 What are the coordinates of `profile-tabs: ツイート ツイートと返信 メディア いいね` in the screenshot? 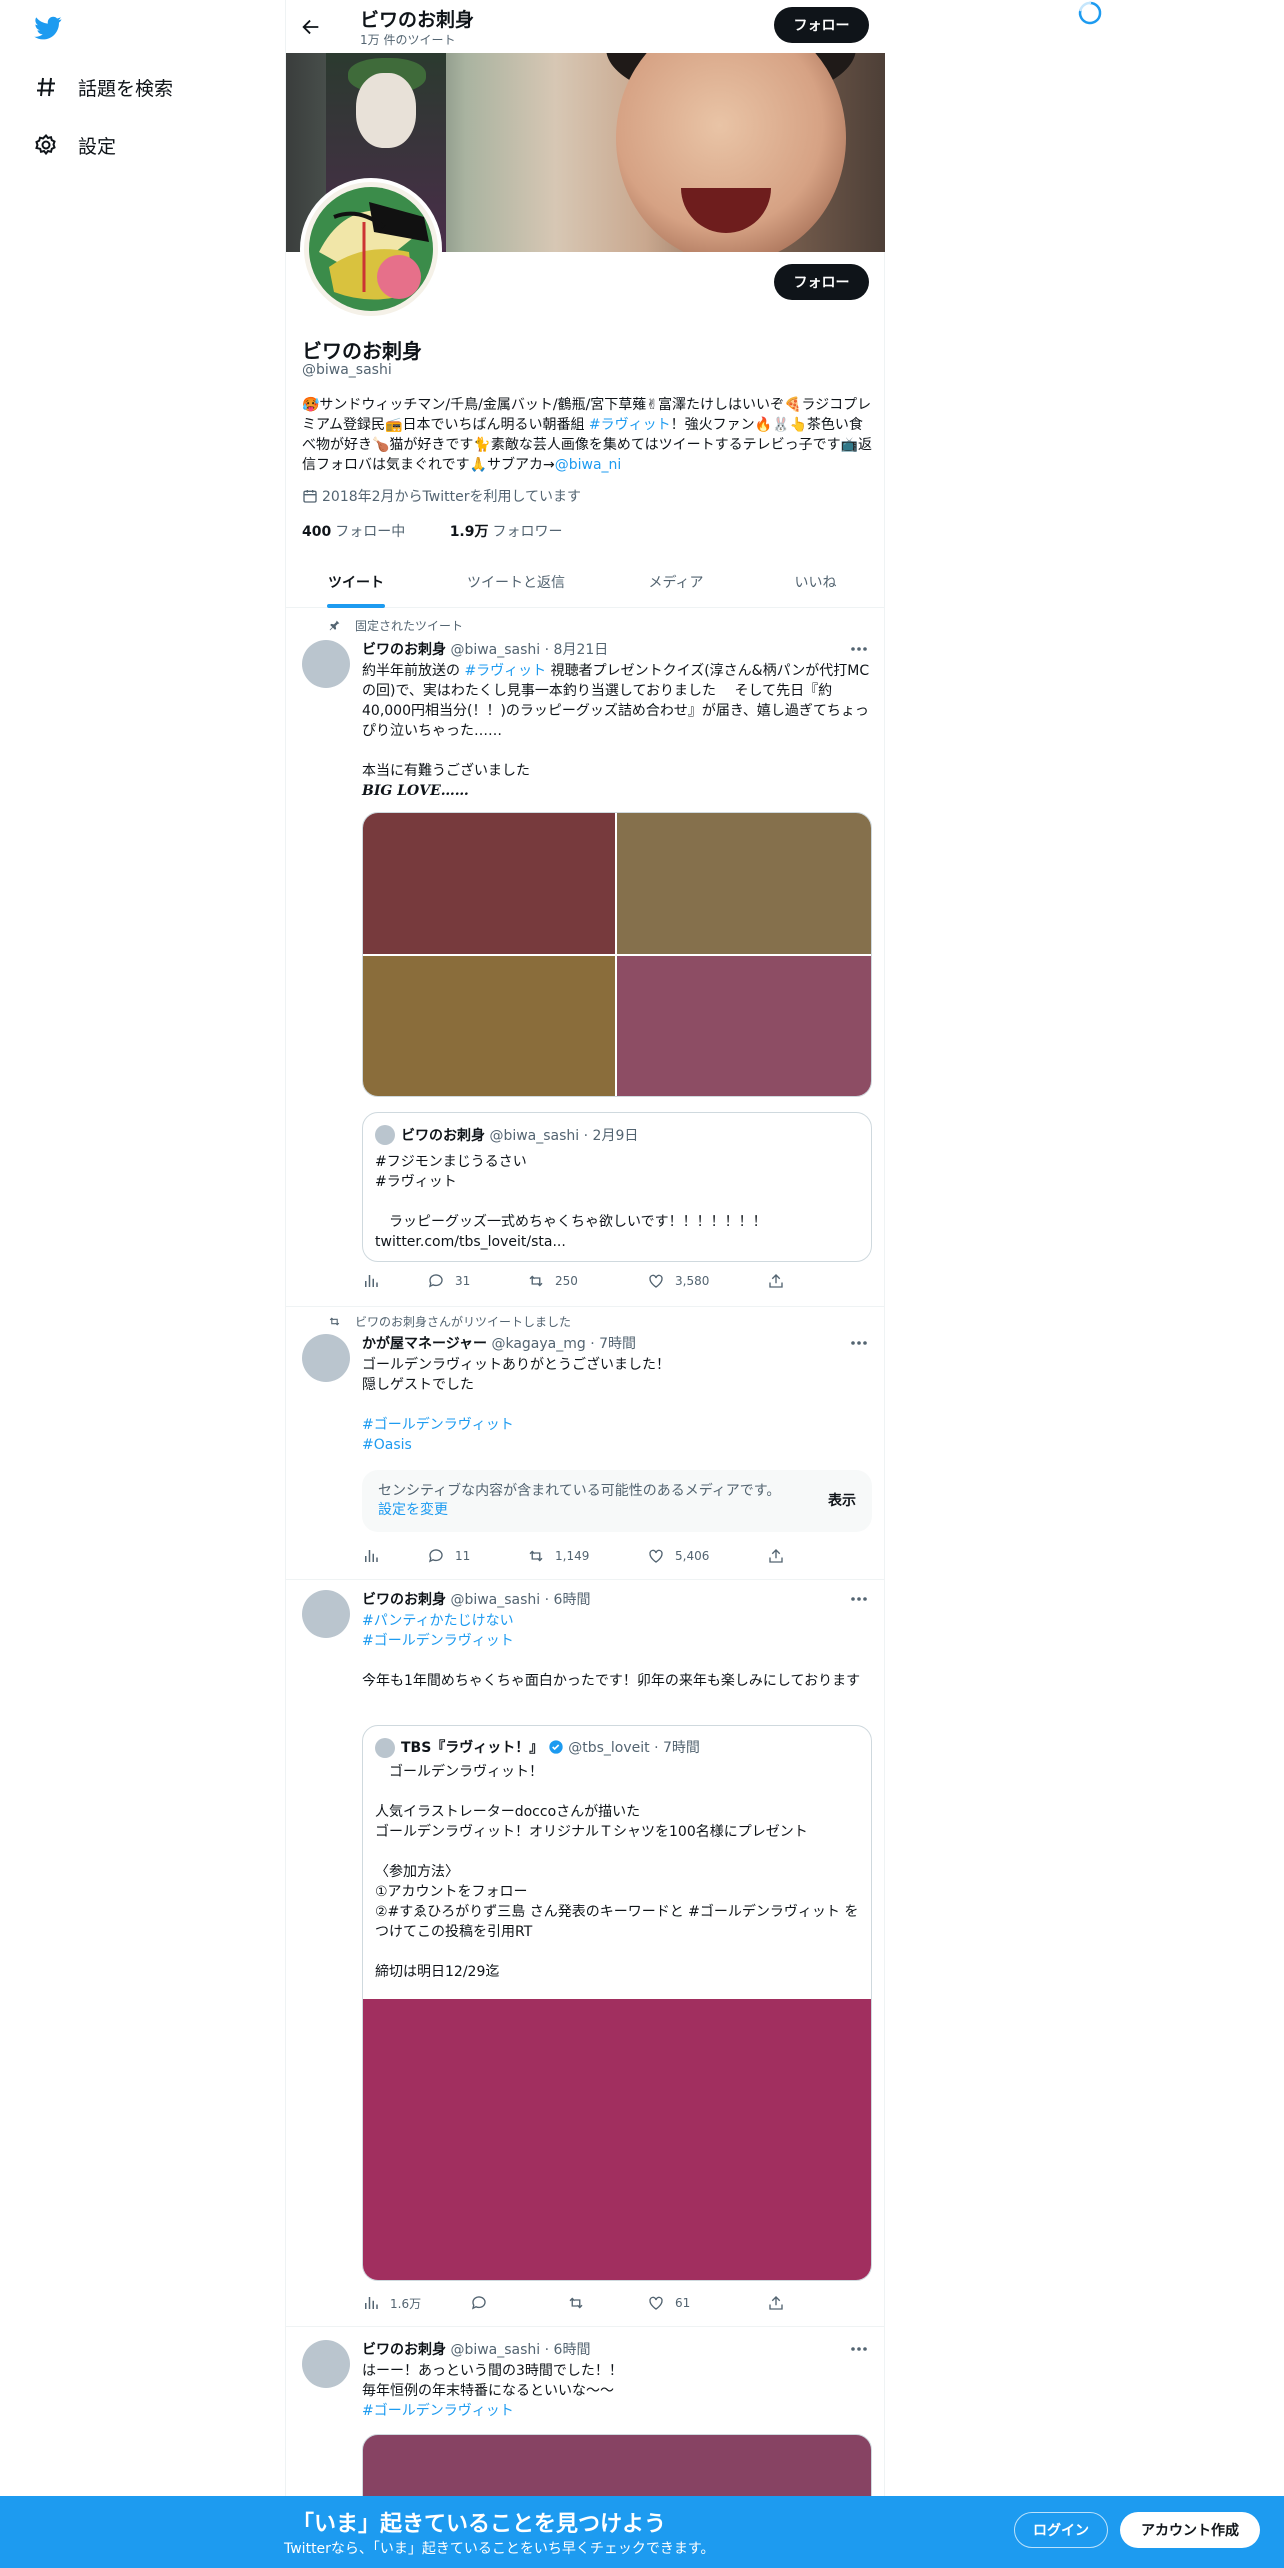 It's located at (585, 581).